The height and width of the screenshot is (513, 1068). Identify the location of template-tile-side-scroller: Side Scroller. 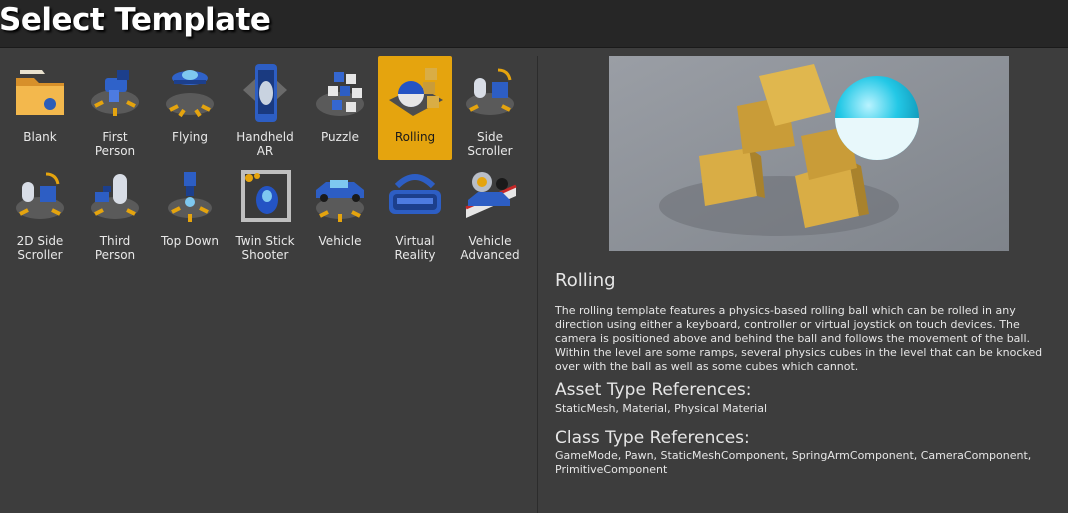
(490, 108).